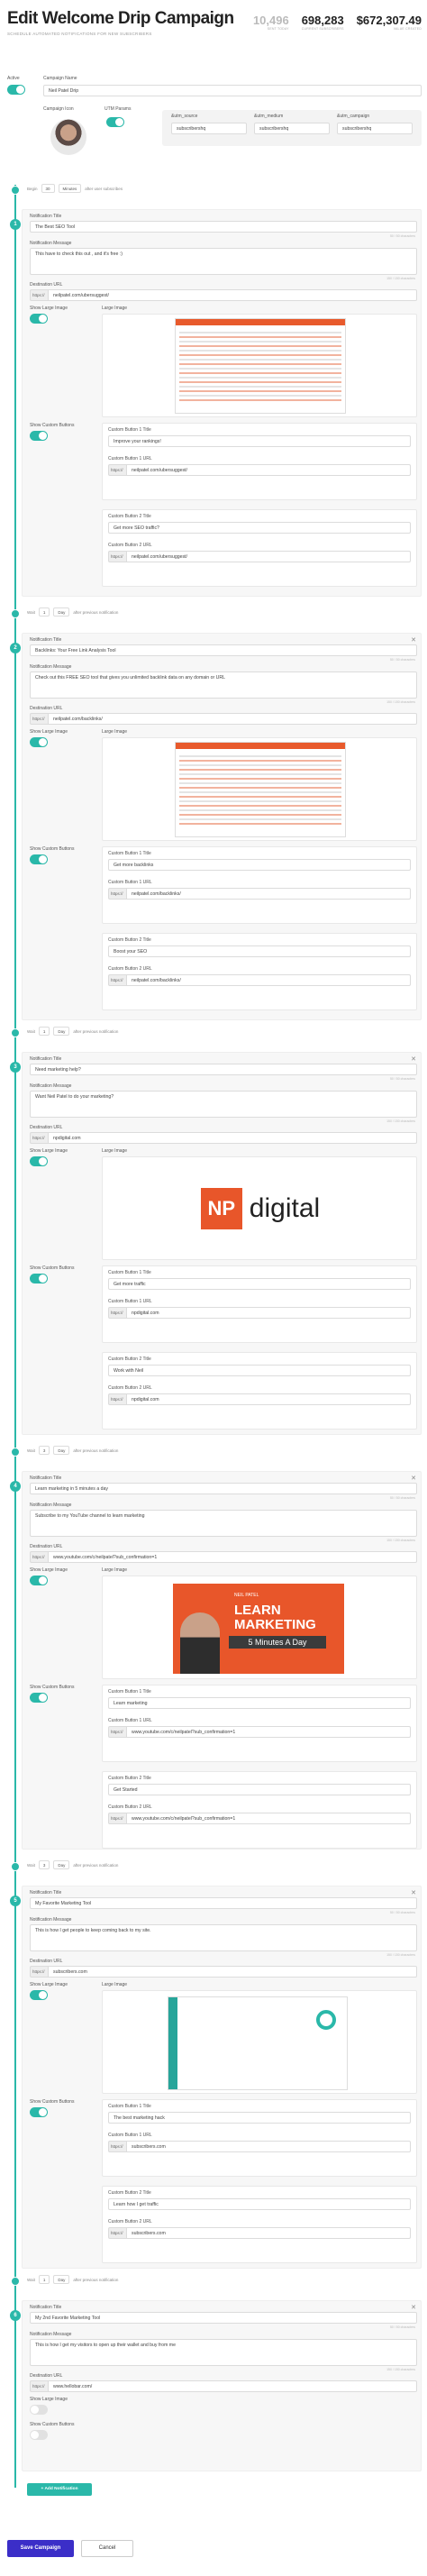 Image resolution: width=427 pixels, height=2576 pixels. Describe the element at coordinates (115, 122) in the screenshot. I see `utm-toggle` at that location.